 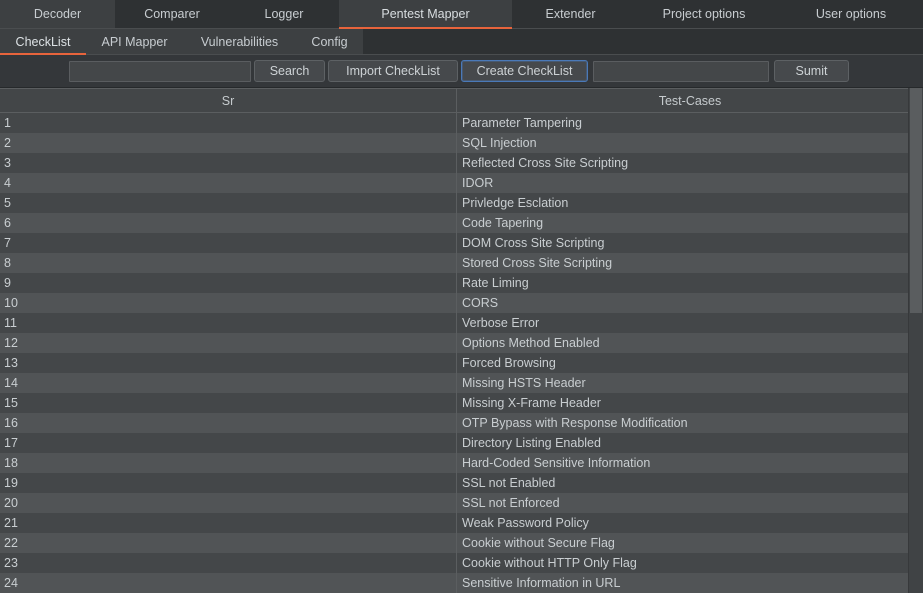 What do you see at coordinates (681, 71) in the screenshot?
I see `checklist-name-input` at bounding box center [681, 71].